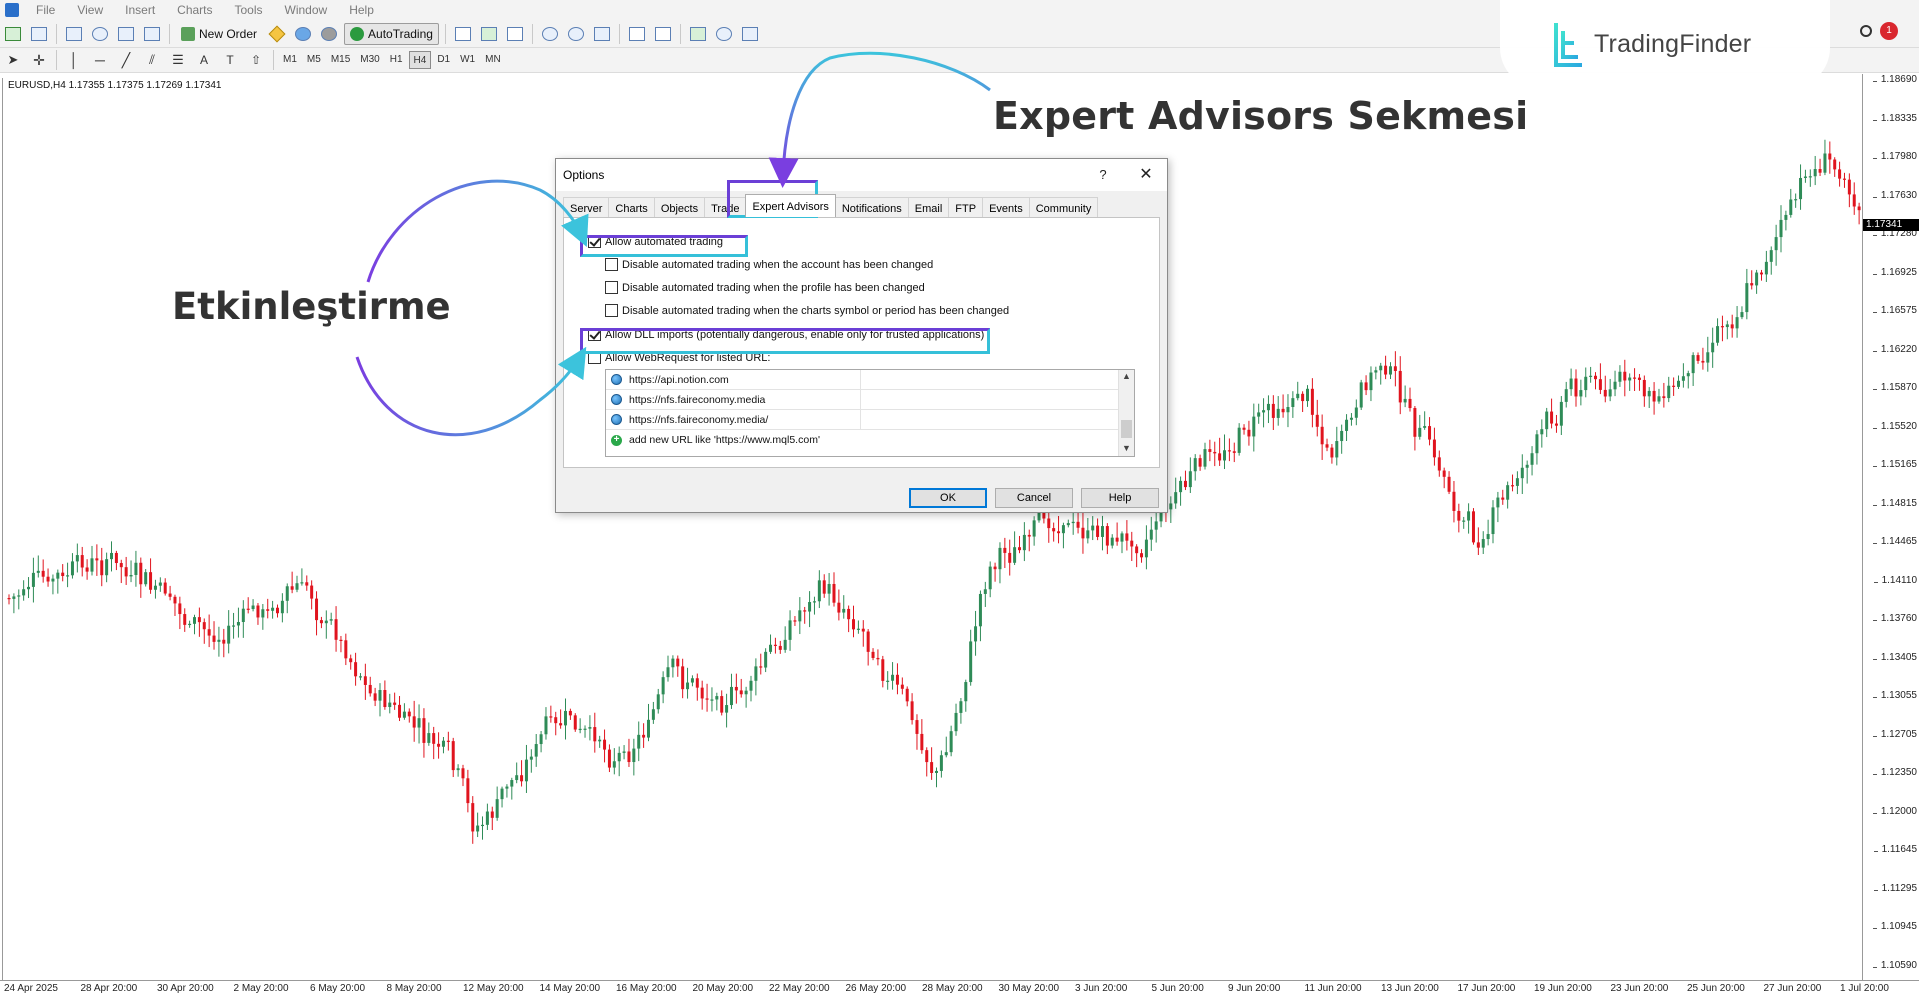  Describe the element at coordinates (966, 207) in the screenshot. I see `tab-ftp: FTP` at that location.